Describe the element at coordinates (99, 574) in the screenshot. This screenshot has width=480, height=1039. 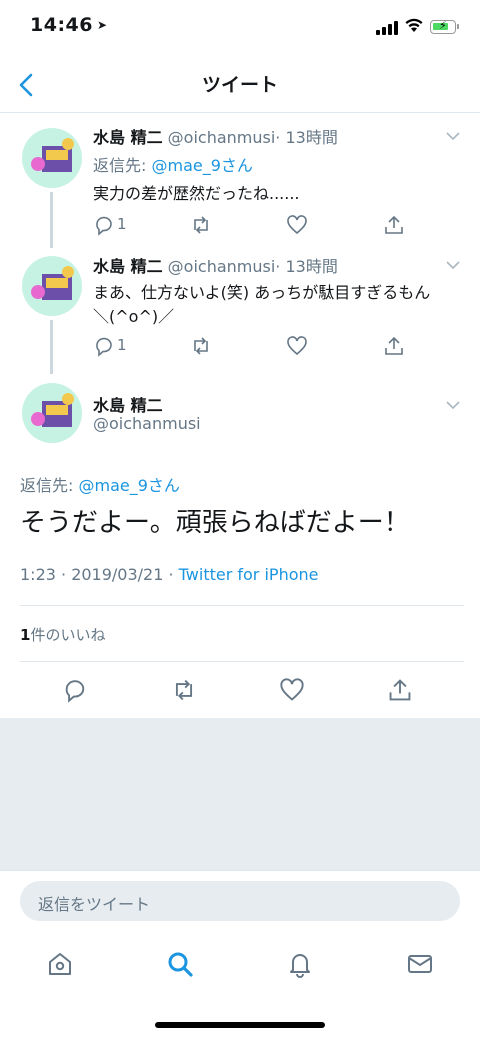
I see `tweet-timestamp: 1:23 · 2019/03/21 ·` at that location.